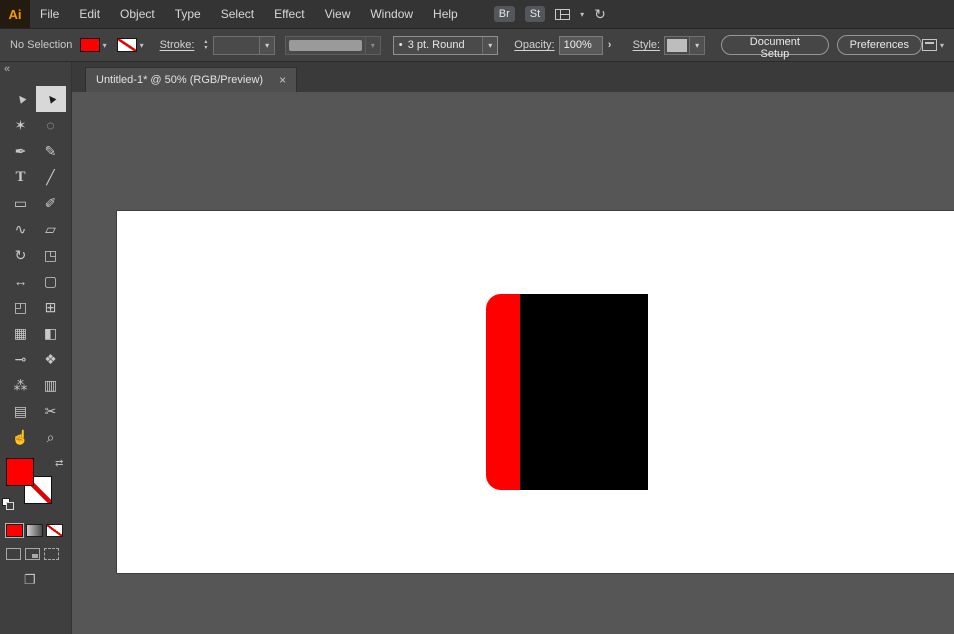 The width and height of the screenshot is (954, 634). I want to click on stock-button: St, so click(535, 14).